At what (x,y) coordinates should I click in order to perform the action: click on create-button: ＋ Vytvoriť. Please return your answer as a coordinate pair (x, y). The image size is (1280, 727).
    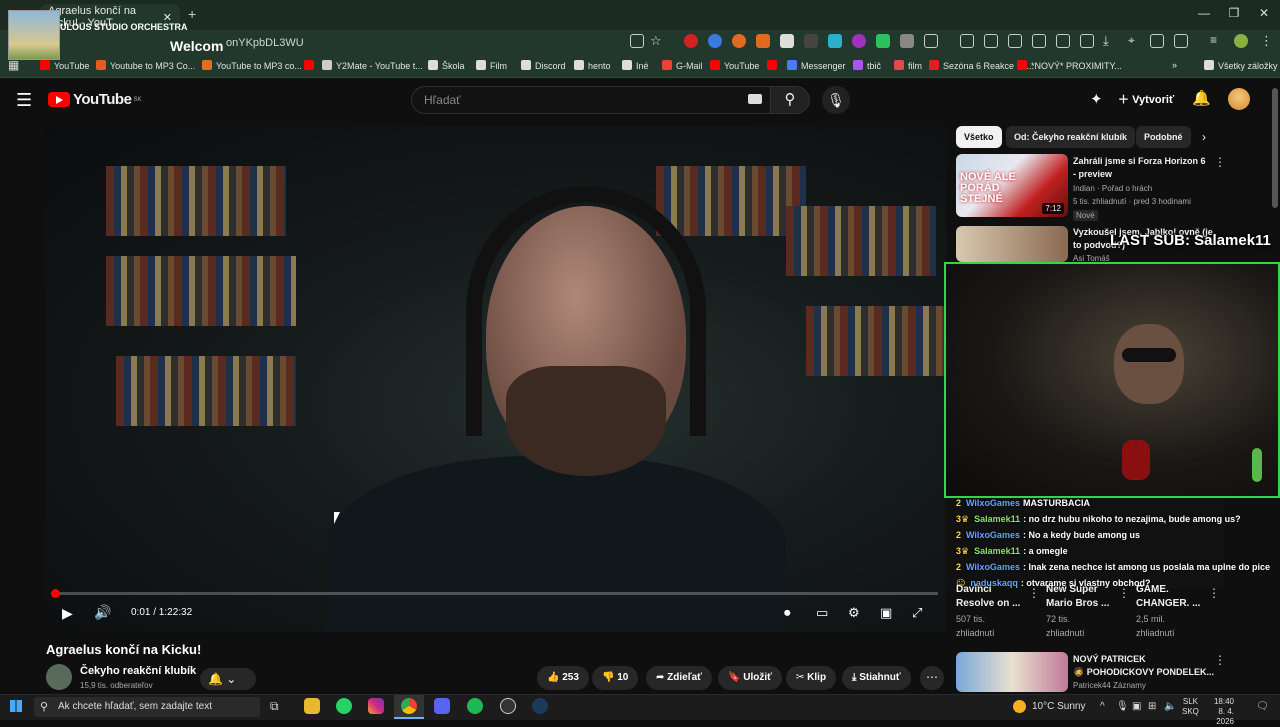
    Looking at the image, I should click on (1146, 100).